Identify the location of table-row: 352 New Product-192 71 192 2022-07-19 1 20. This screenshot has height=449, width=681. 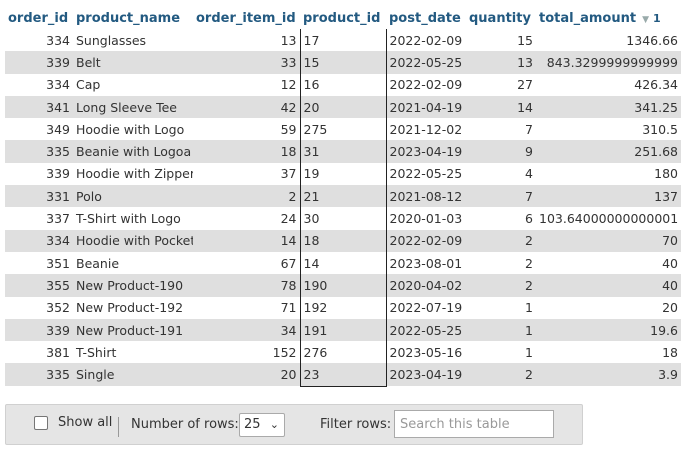
(343, 307).